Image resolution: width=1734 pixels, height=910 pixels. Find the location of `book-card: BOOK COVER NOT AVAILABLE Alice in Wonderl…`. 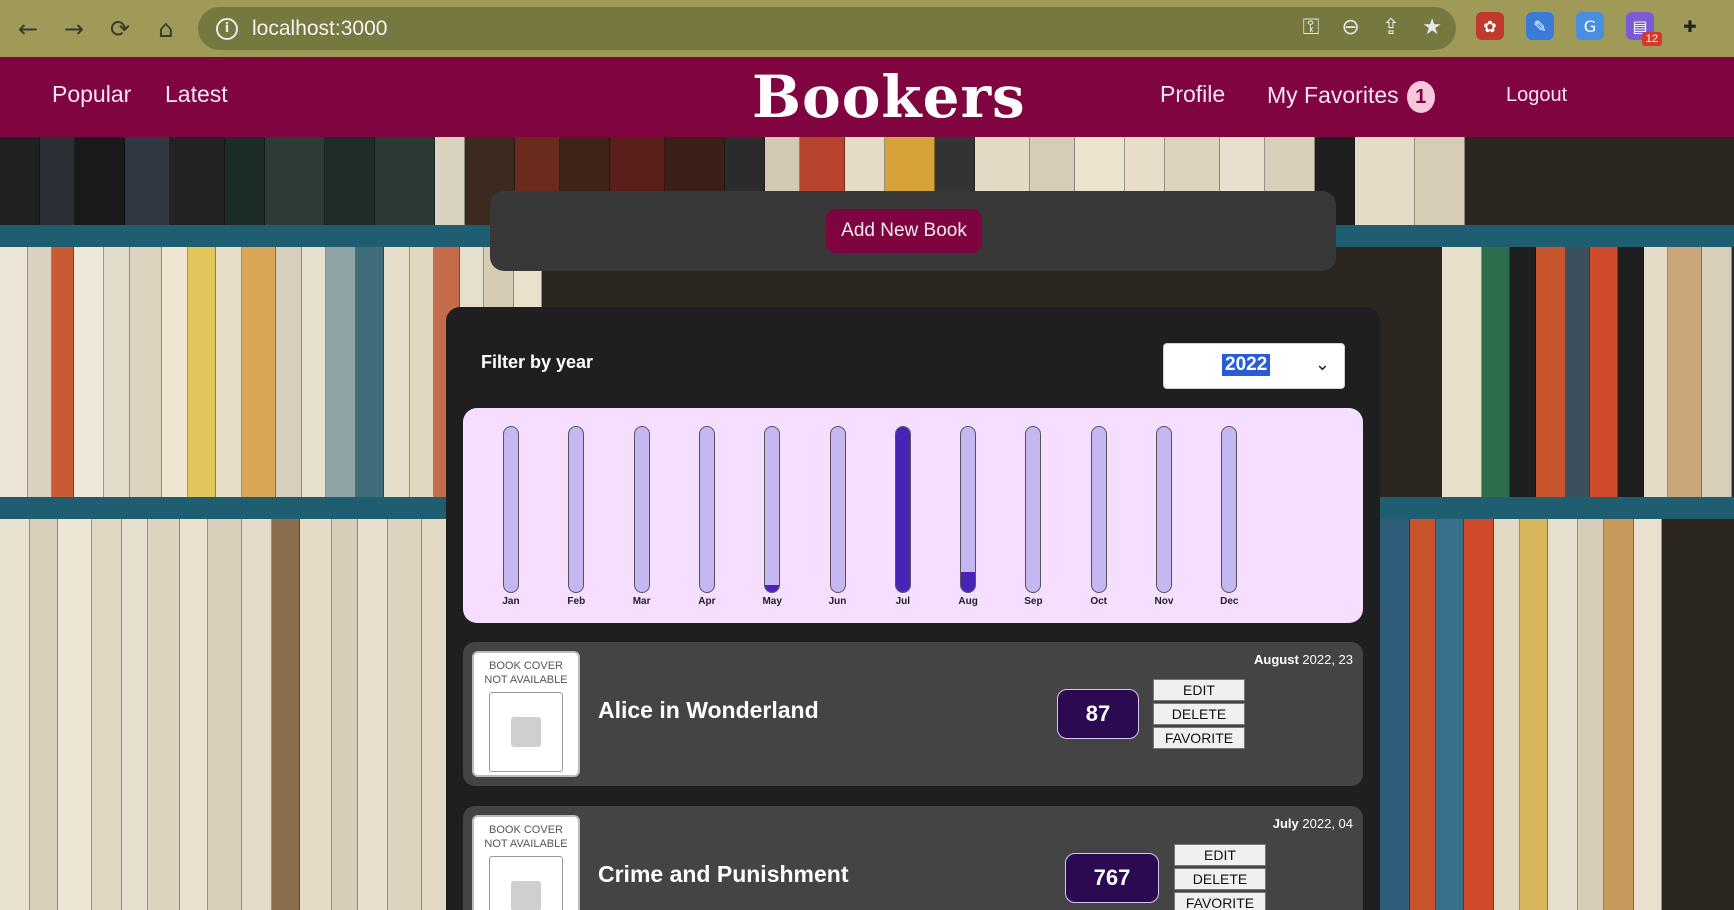

book-card: BOOK COVER NOT AVAILABLE Alice in Wonderl… is located at coordinates (913, 714).